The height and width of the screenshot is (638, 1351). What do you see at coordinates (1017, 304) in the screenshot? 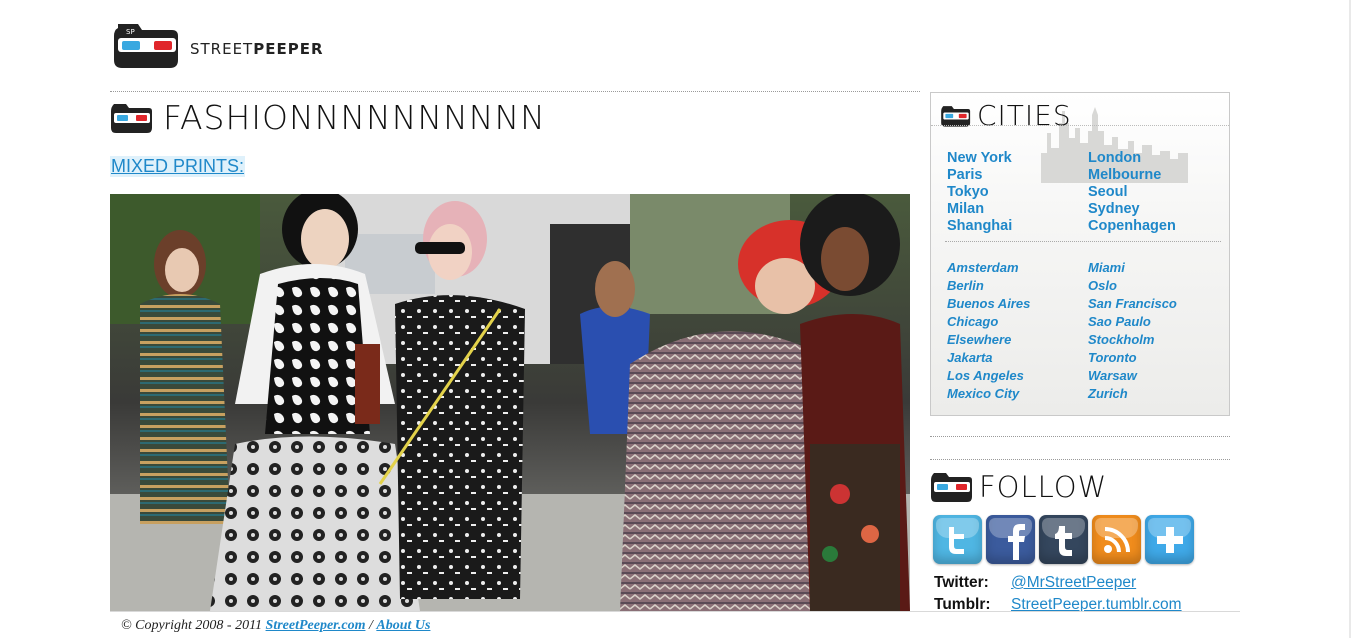
I see `city-link: Buenos Aires` at bounding box center [1017, 304].